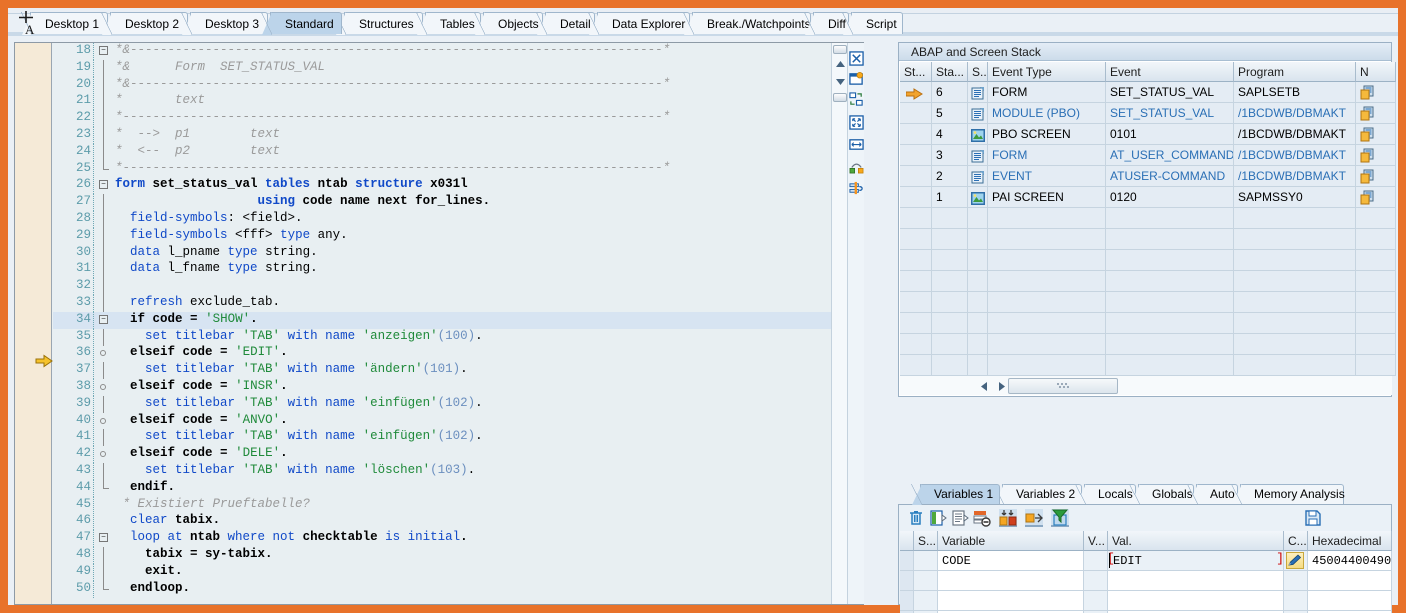 The image size is (1406, 613). I want to click on variables-tab-globals: Globals, so click(1161, 494).